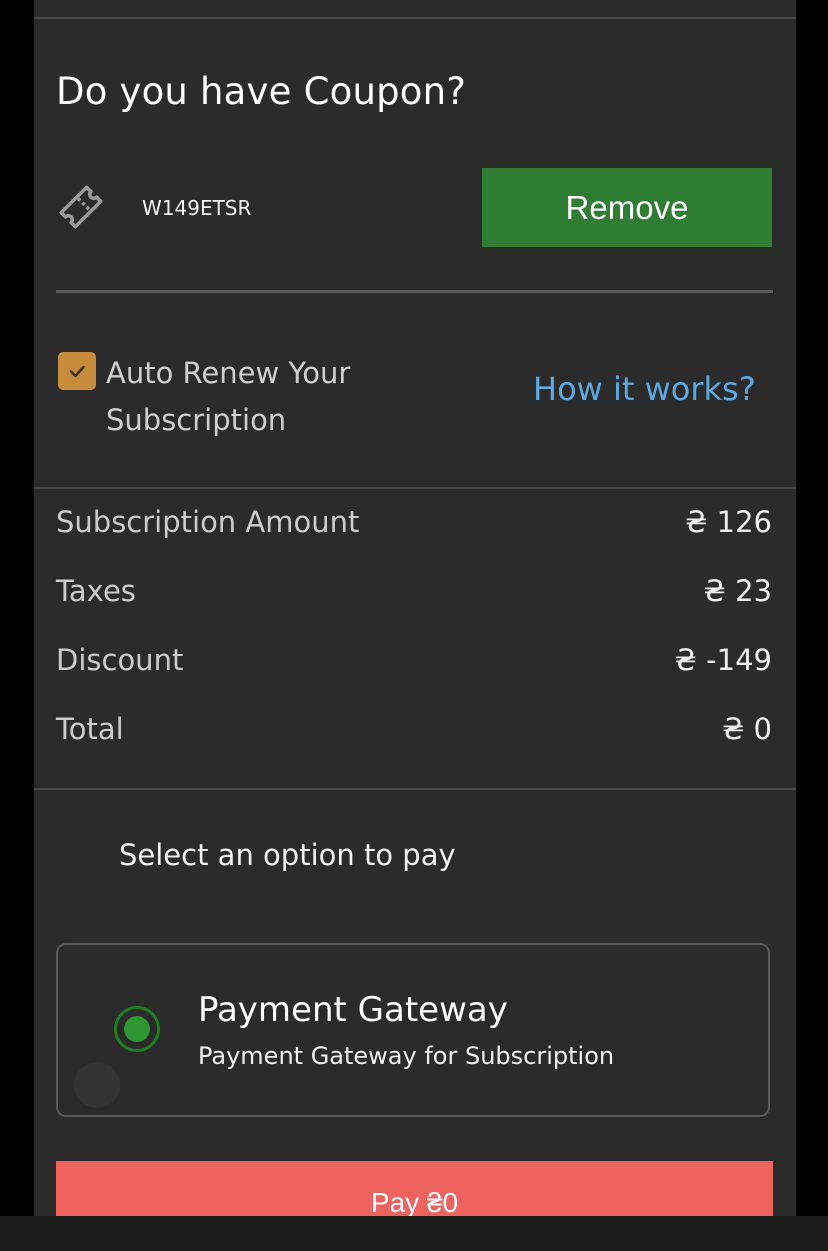 This screenshot has height=1251, width=828. What do you see at coordinates (746, 729) in the screenshot?
I see `summary-value-total: ₴ 0` at bounding box center [746, 729].